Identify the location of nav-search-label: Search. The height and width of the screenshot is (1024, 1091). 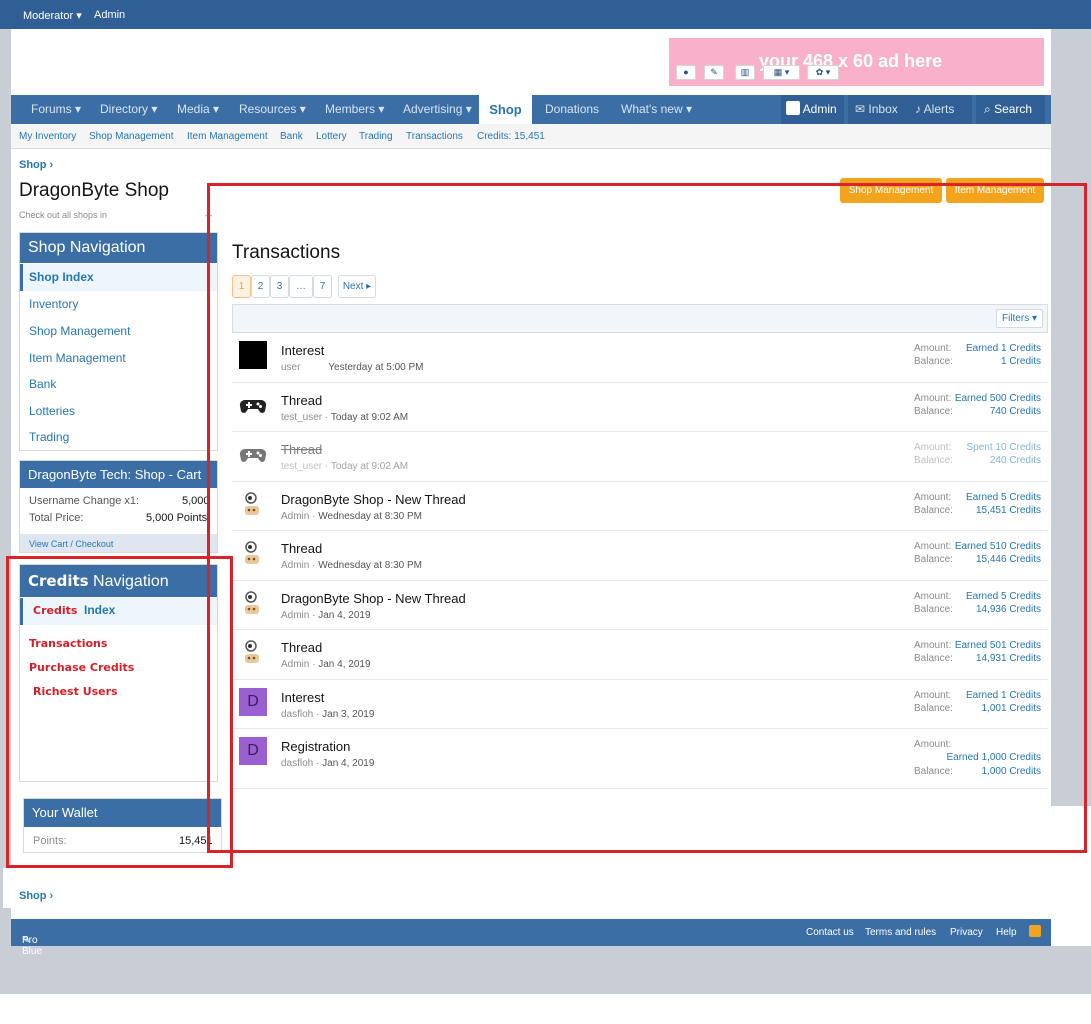
(1013, 109).